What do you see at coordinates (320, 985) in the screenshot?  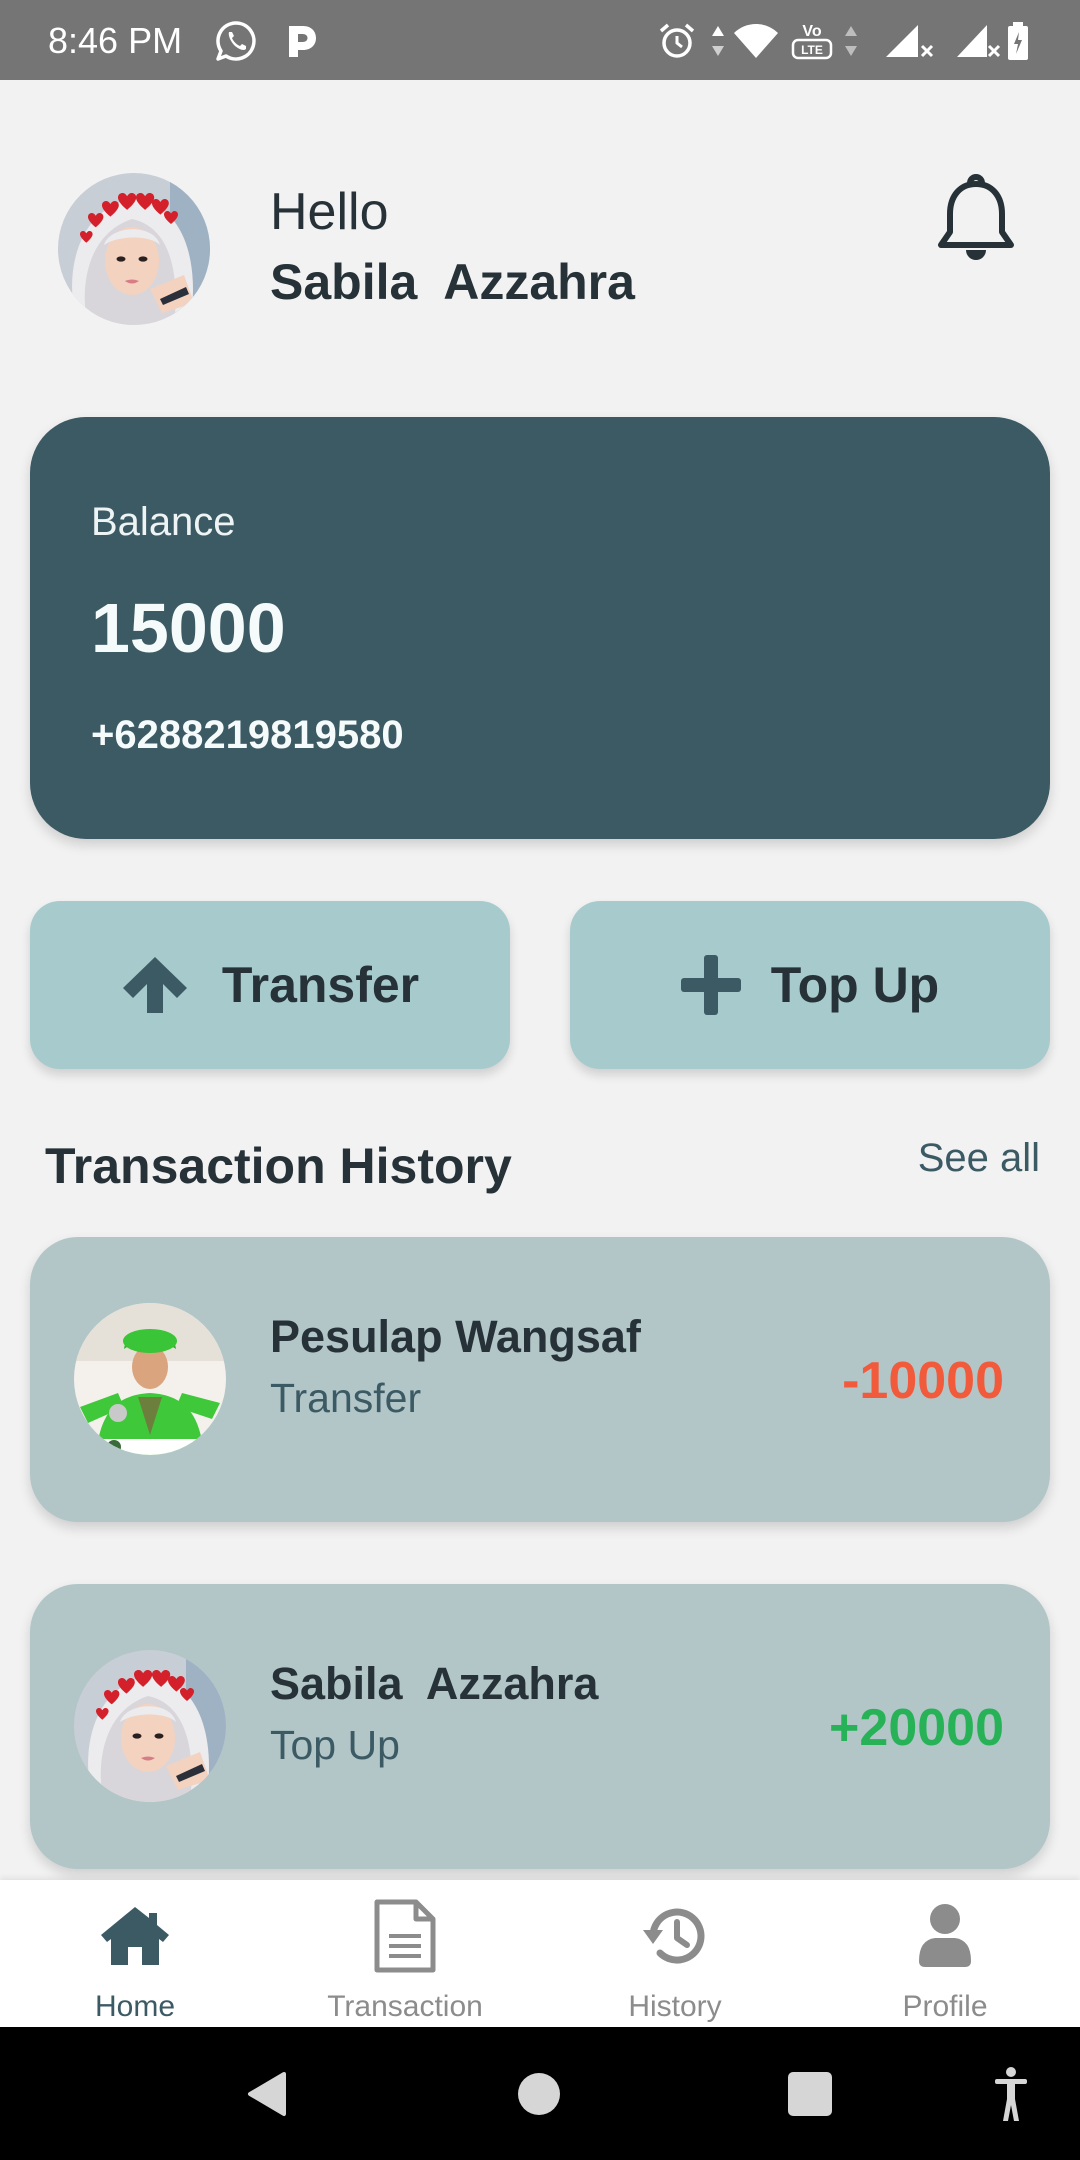 I see `transfer-label: Transfer` at bounding box center [320, 985].